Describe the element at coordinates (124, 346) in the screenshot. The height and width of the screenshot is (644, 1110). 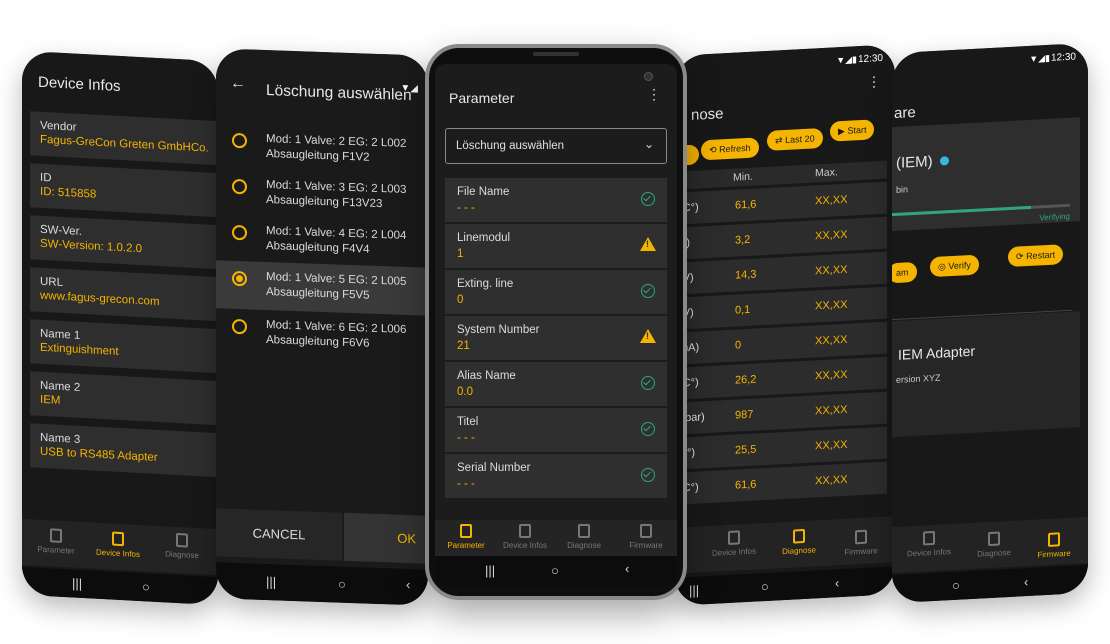
I see `field-name-1: Name 1 Extinguishment` at that location.